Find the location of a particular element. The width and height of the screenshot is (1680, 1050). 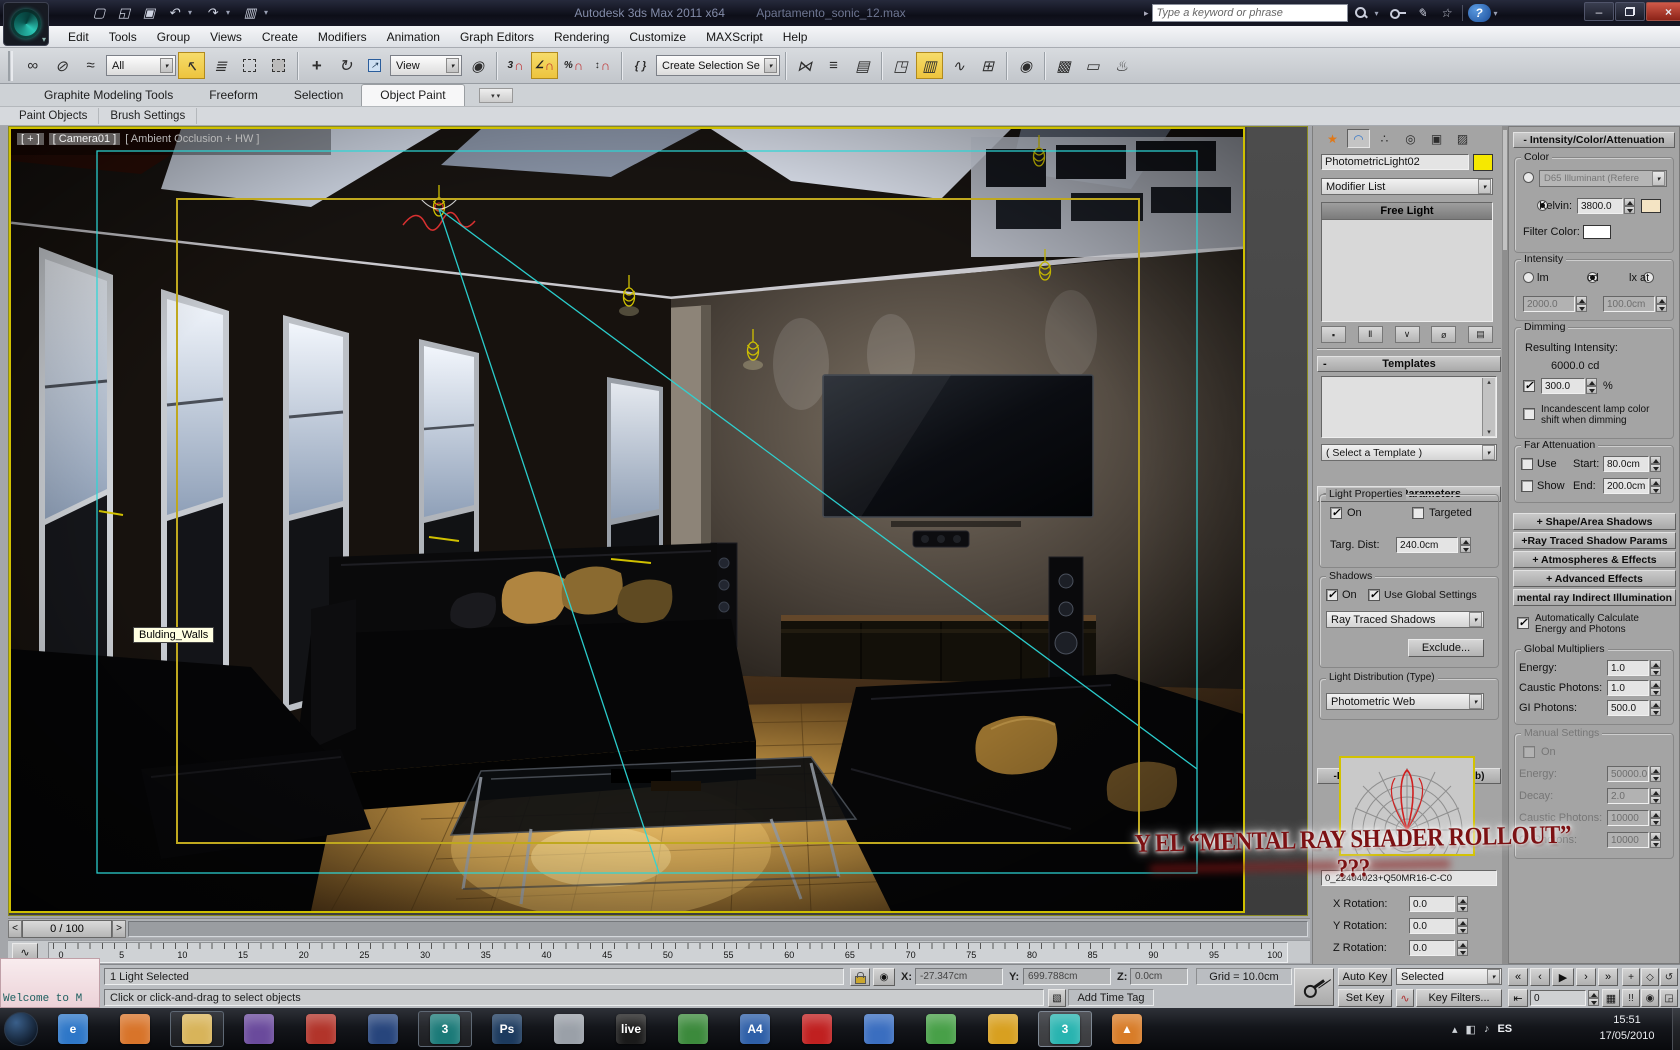

rollout-atmospheres-effects: + Atmospheres & Effects is located at coordinates (1594, 559).